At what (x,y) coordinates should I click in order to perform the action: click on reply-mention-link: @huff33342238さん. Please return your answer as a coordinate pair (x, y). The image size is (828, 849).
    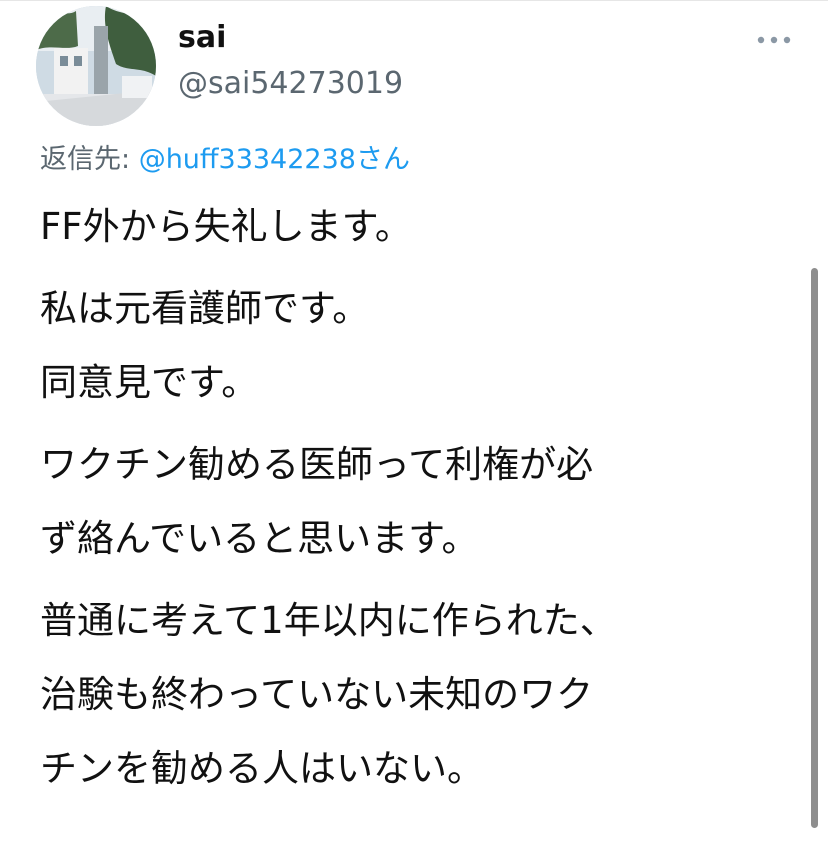
    Looking at the image, I should click on (274, 159).